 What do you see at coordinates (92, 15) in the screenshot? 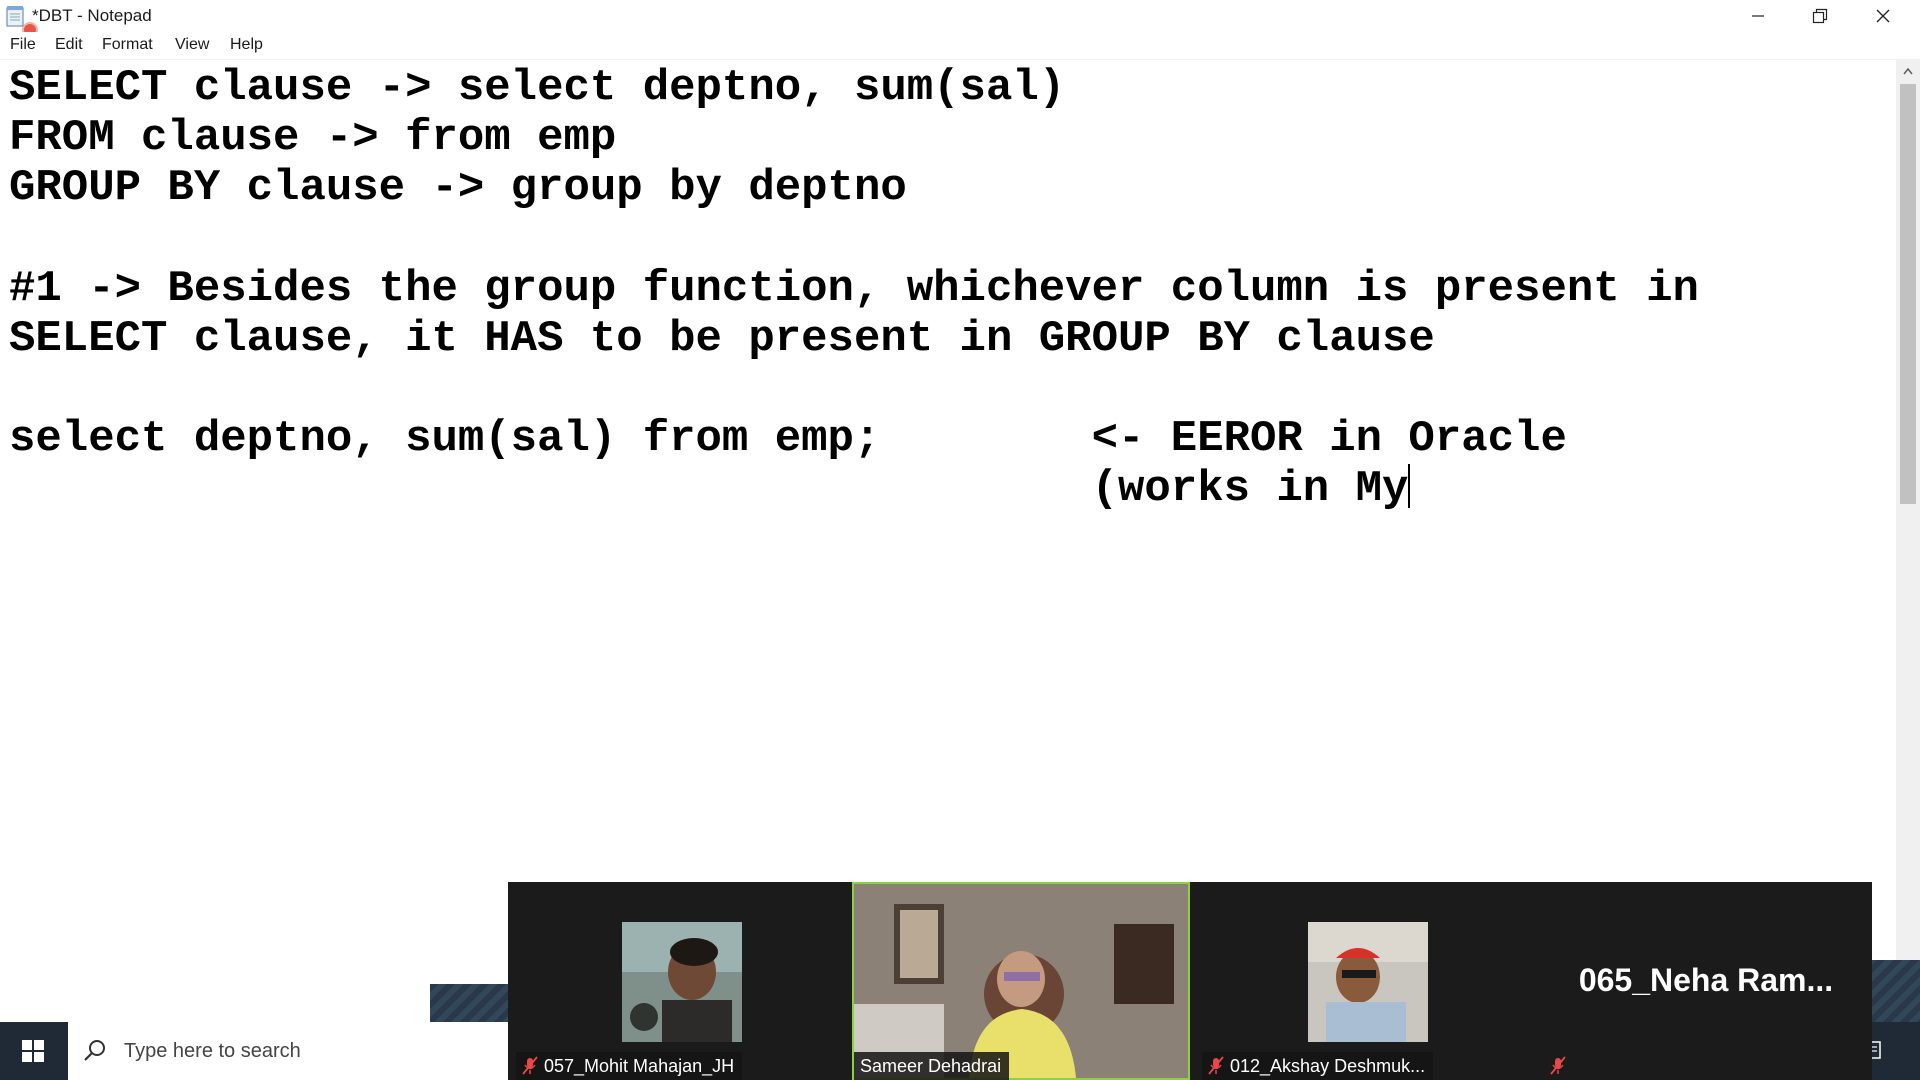
I see `window-title: *DBT - Notepad` at bounding box center [92, 15].